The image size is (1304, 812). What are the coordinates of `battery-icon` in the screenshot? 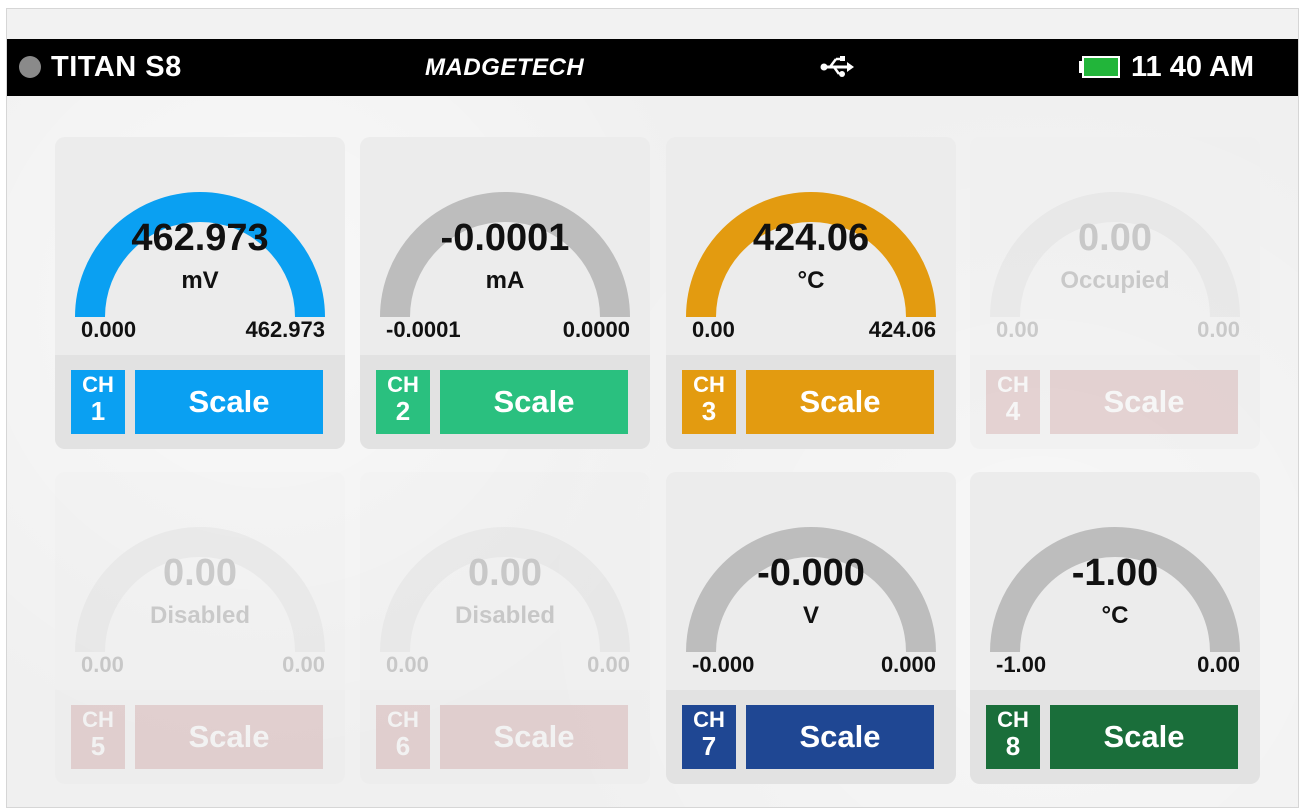 It's located at (1099, 67).